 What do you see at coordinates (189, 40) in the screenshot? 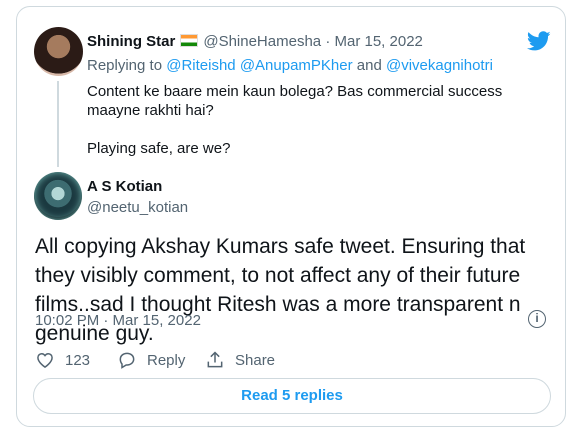
I see `india-flag-icon` at bounding box center [189, 40].